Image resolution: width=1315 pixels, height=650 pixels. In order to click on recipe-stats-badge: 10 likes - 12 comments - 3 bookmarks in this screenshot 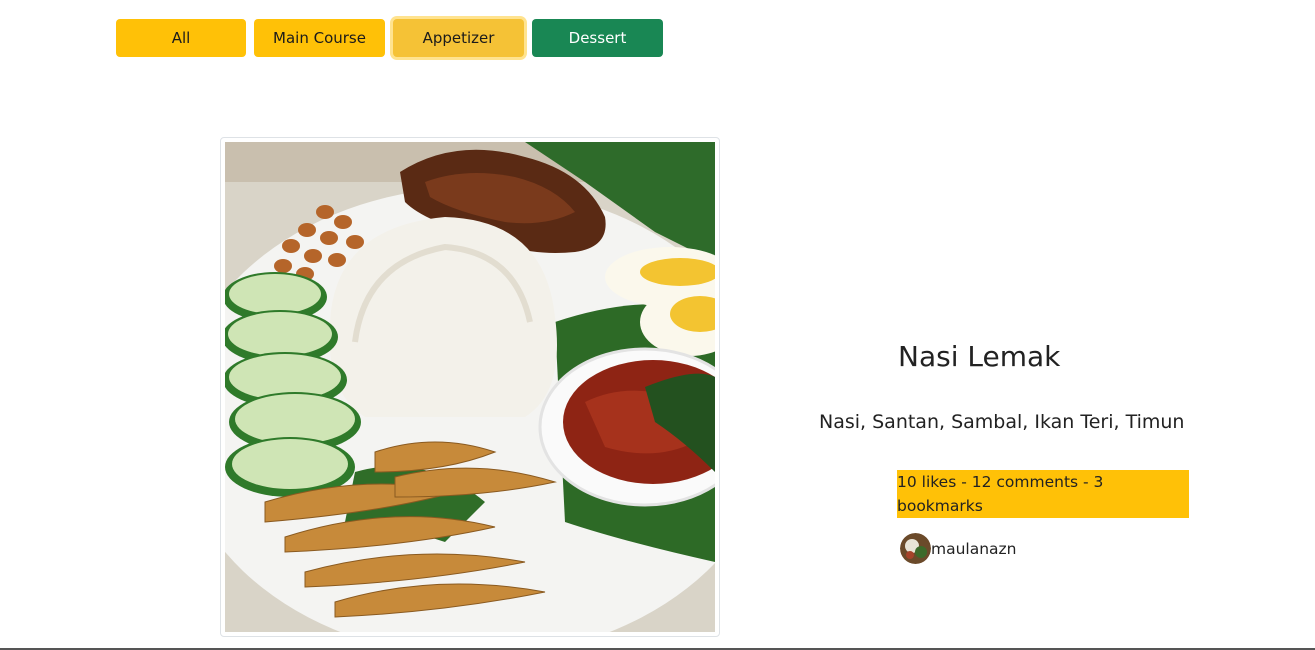, I will do `click(1043, 494)`.